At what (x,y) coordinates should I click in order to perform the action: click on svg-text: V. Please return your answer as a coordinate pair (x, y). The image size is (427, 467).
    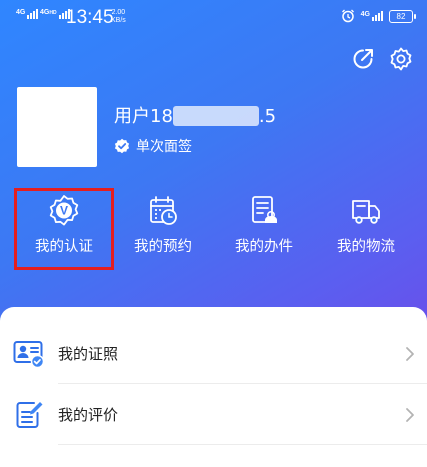
    Looking at the image, I should click on (64, 211).